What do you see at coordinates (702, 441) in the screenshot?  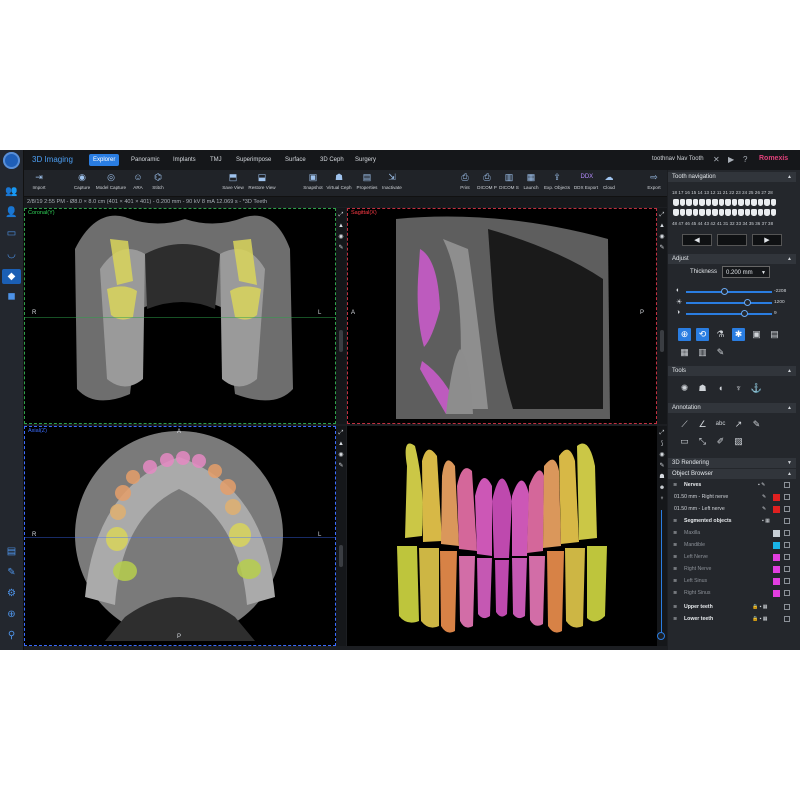 I see `drill-icon: ⤡` at bounding box center [702, 441].